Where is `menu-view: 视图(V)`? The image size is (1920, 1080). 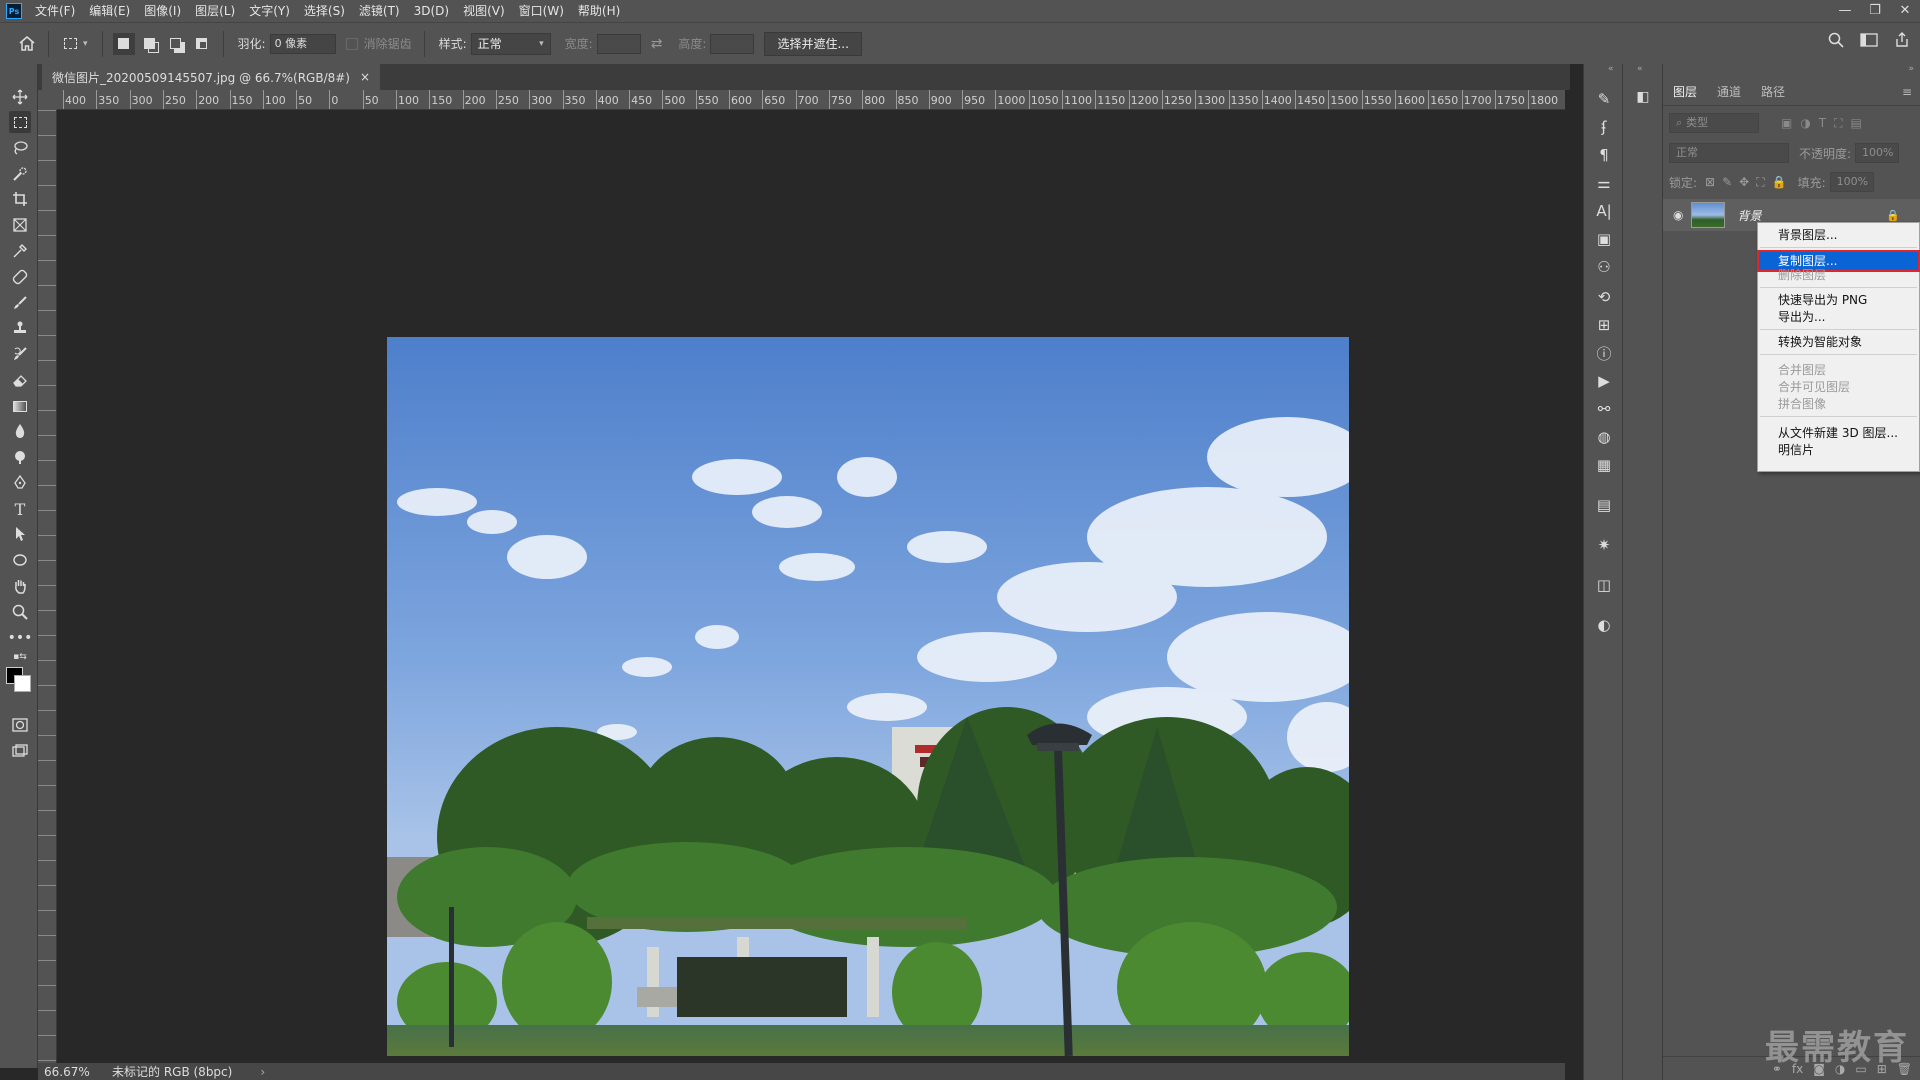 menu-view: 视图(V) is located at coordinates (484, 11).